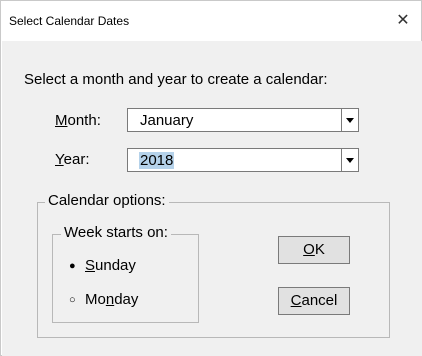 The height and width of the screenshot is (356, 422). What do you see at coordinates (167, 120) in the screenshot?
I see `month-value: January` at bounding box center [167, 120].